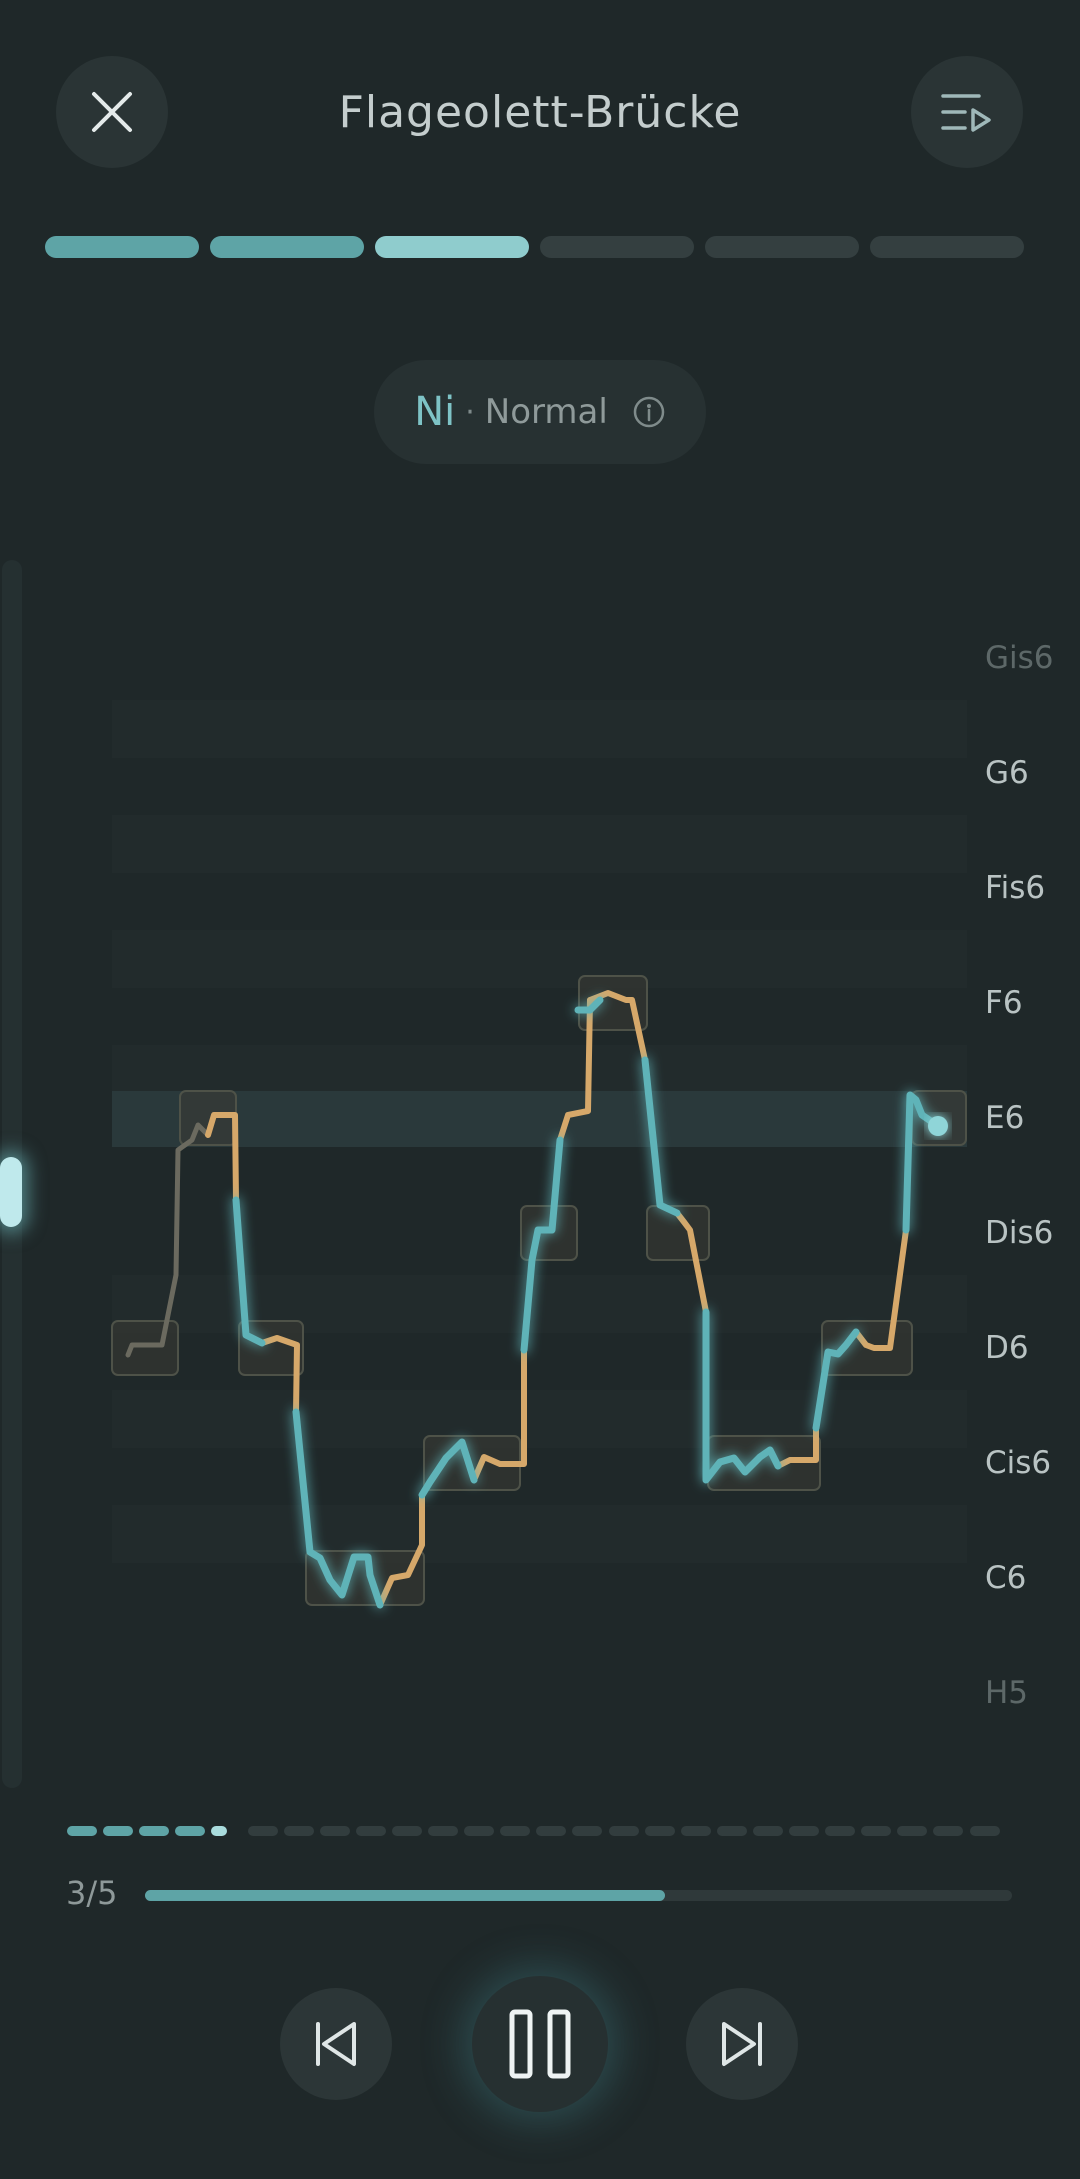  I want to click on note-label-cis6: Cis6, so click(1018, 1463).